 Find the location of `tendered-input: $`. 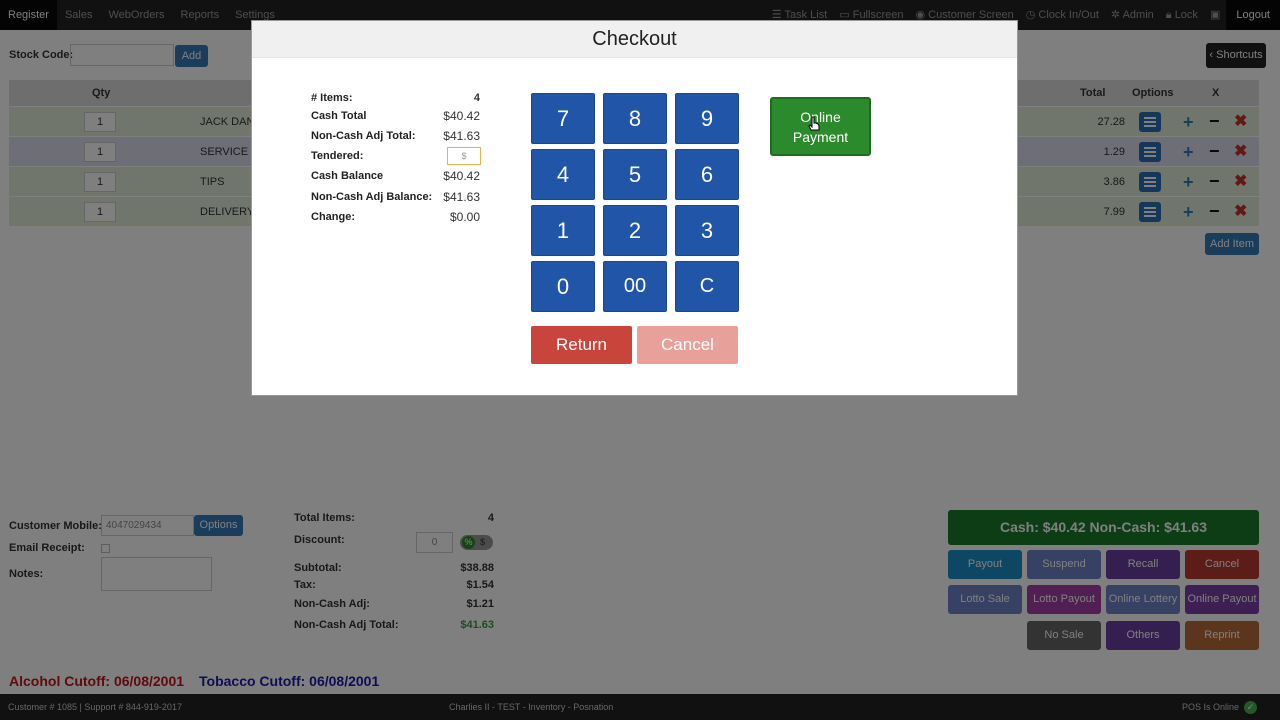

tendered-input: $ is located at coordinates (464, 156).